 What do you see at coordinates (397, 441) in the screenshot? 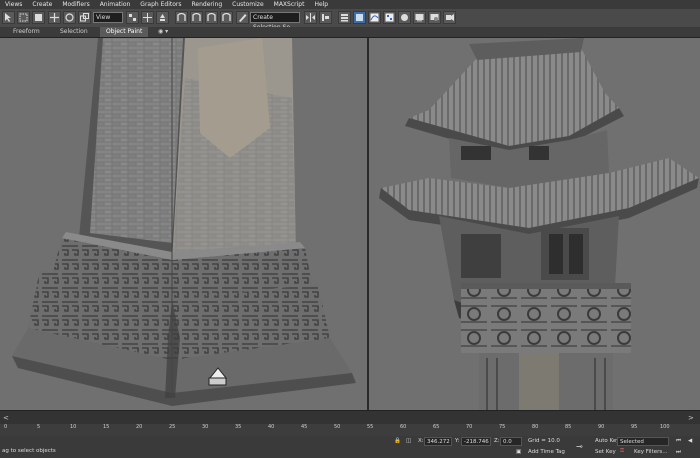
I see `lock-selection-icon: 🔒` at bounding box center [397, 441].